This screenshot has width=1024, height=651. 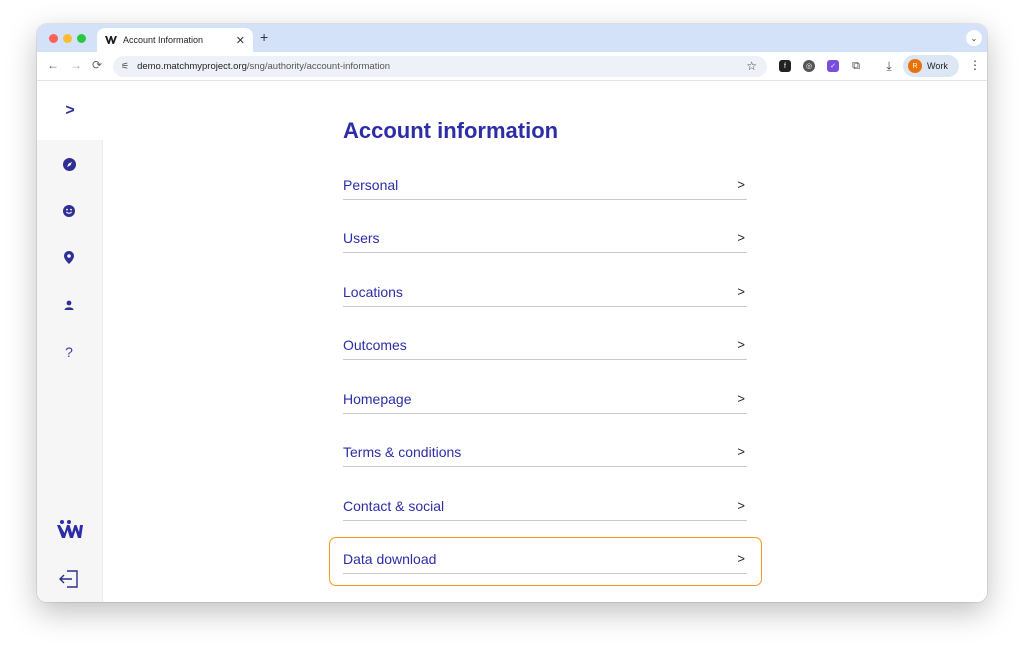 What do you see at coordinates (856, 66) in the screenshot?
I see `extensions-puzzle-icon: ⧉` at bounding box center [856, 66].